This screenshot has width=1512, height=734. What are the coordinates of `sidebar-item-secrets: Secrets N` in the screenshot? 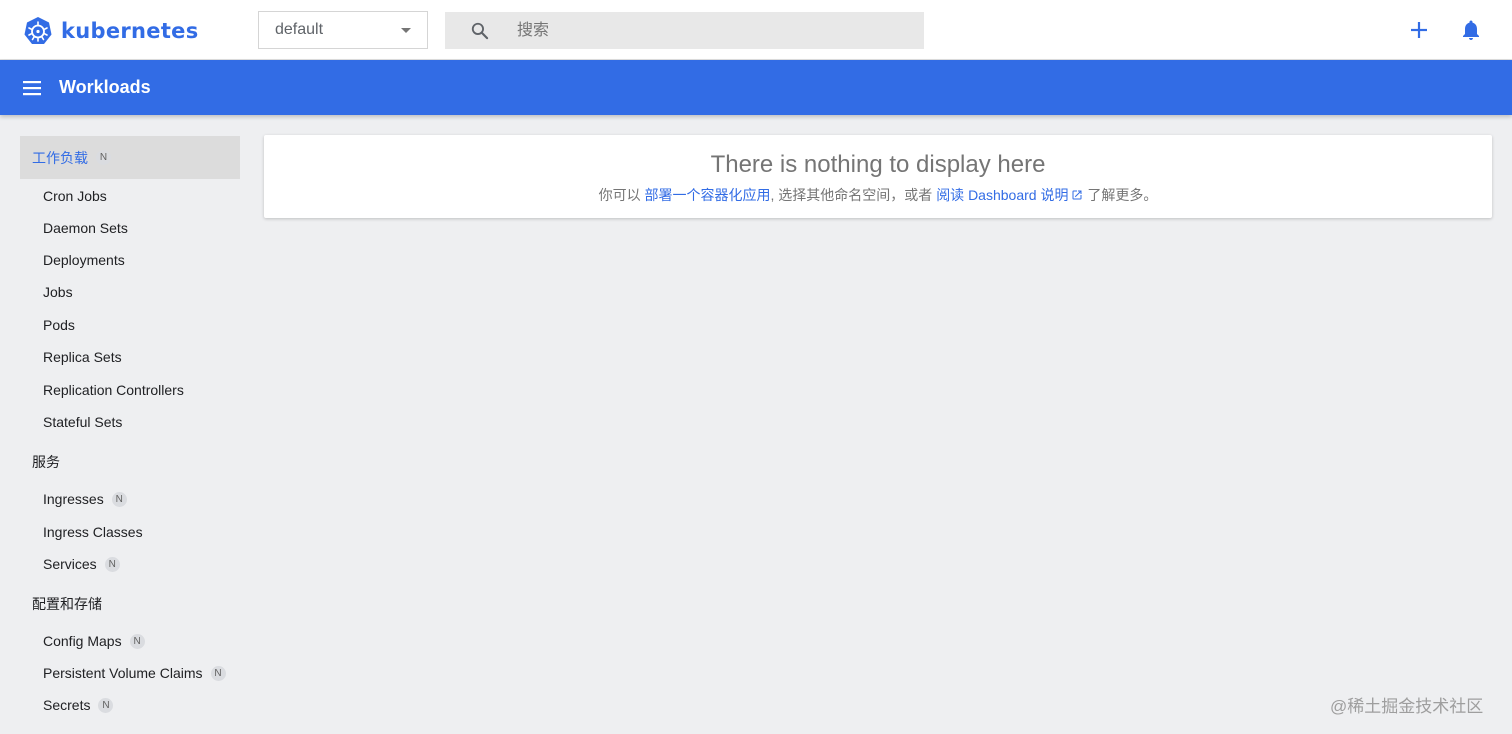 It's located at (78, 705).